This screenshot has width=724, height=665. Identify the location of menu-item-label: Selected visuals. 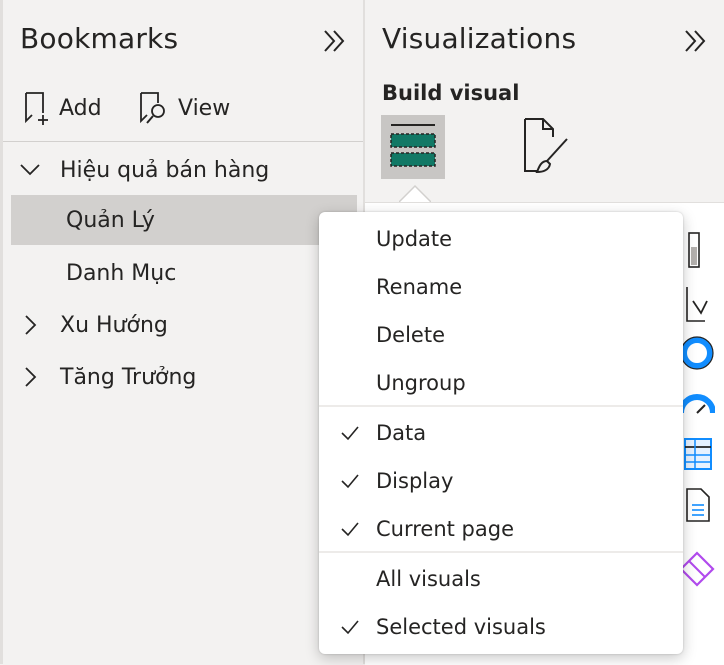
(461, 627).